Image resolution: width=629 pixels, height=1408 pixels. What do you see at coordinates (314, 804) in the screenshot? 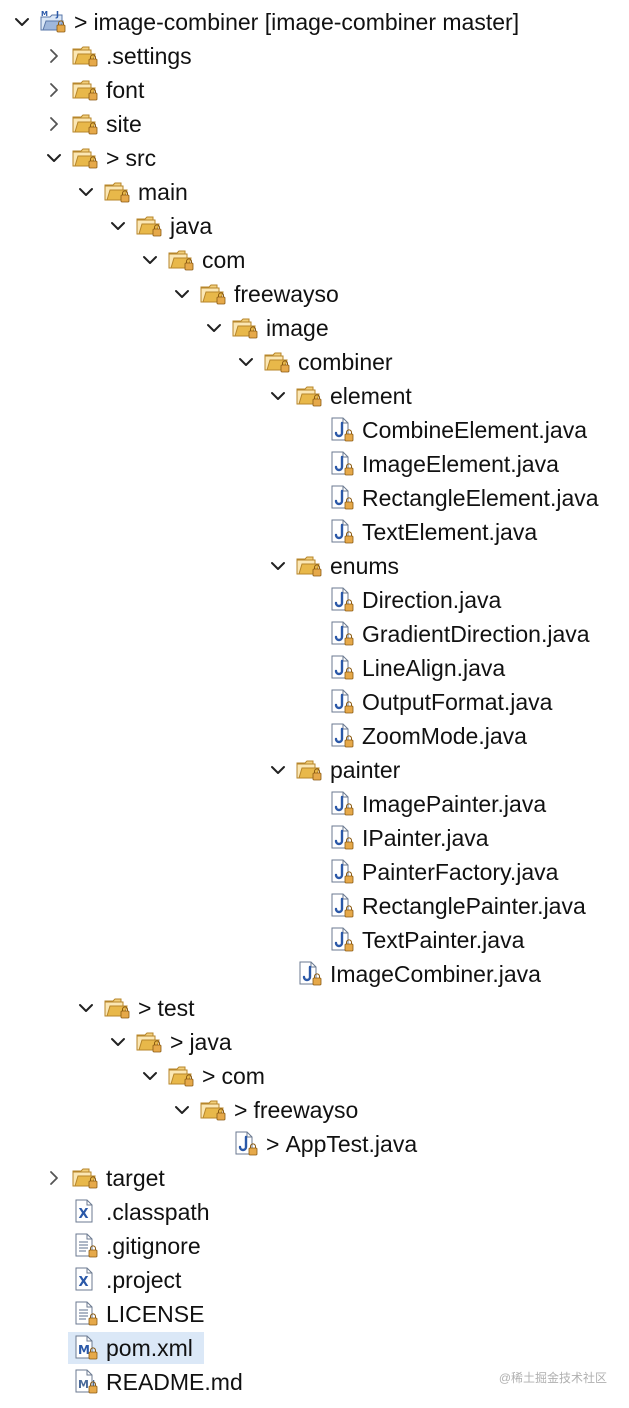
I see `tree-item-imagepainter-java: ImagePainter.java` at bounding box center [314, 804].